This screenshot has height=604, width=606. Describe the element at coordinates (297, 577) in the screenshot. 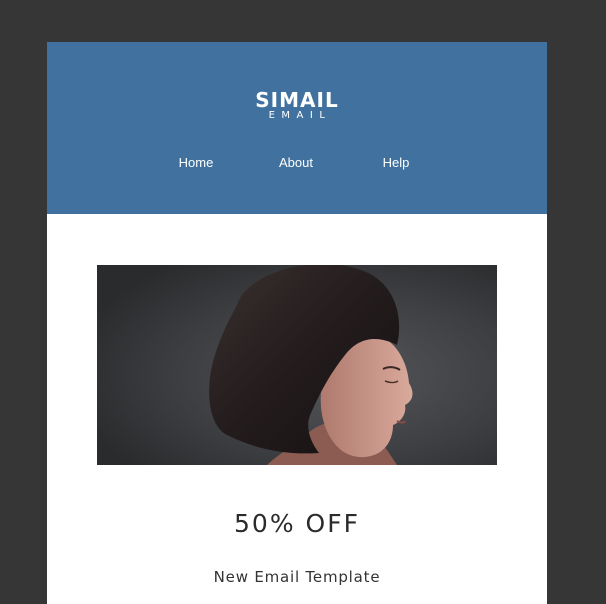

I see `subheadline: New Email Template` at that location.